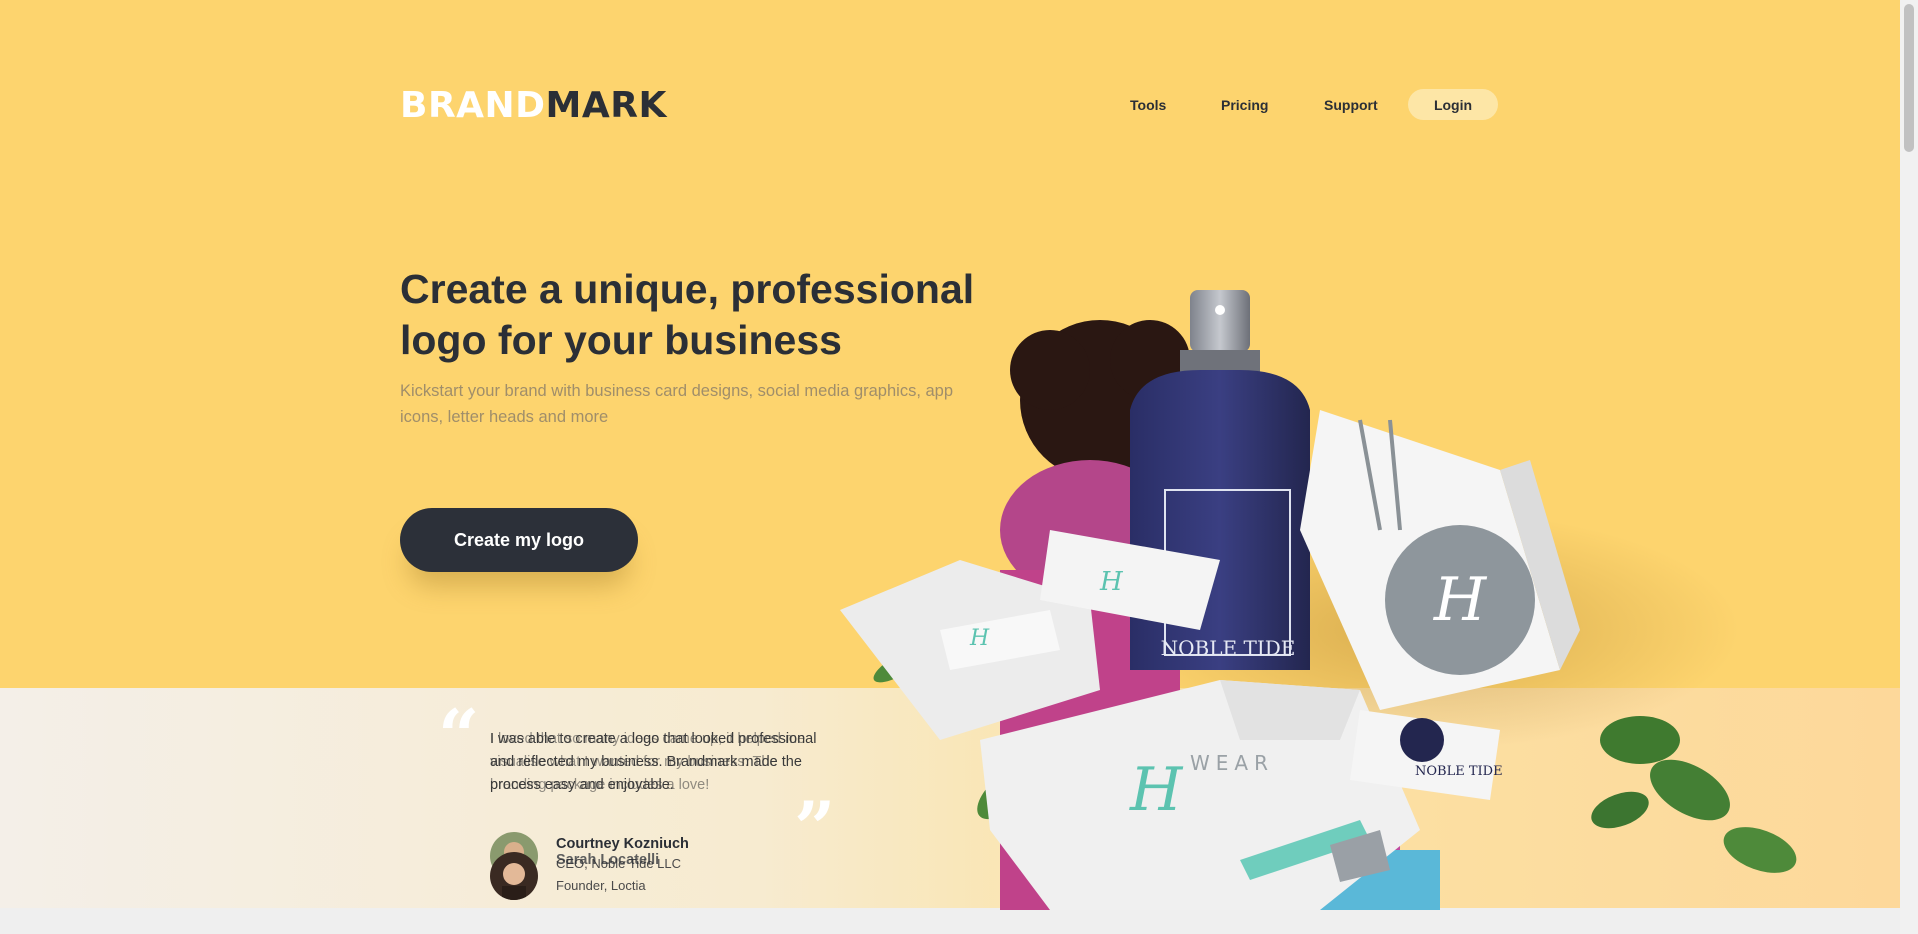 The image size is (1918, 934). What do you see at coordinates (606, 105) in the screenshot?
I see `logo-mark-text: MARK` at bounding box center [606, 105].